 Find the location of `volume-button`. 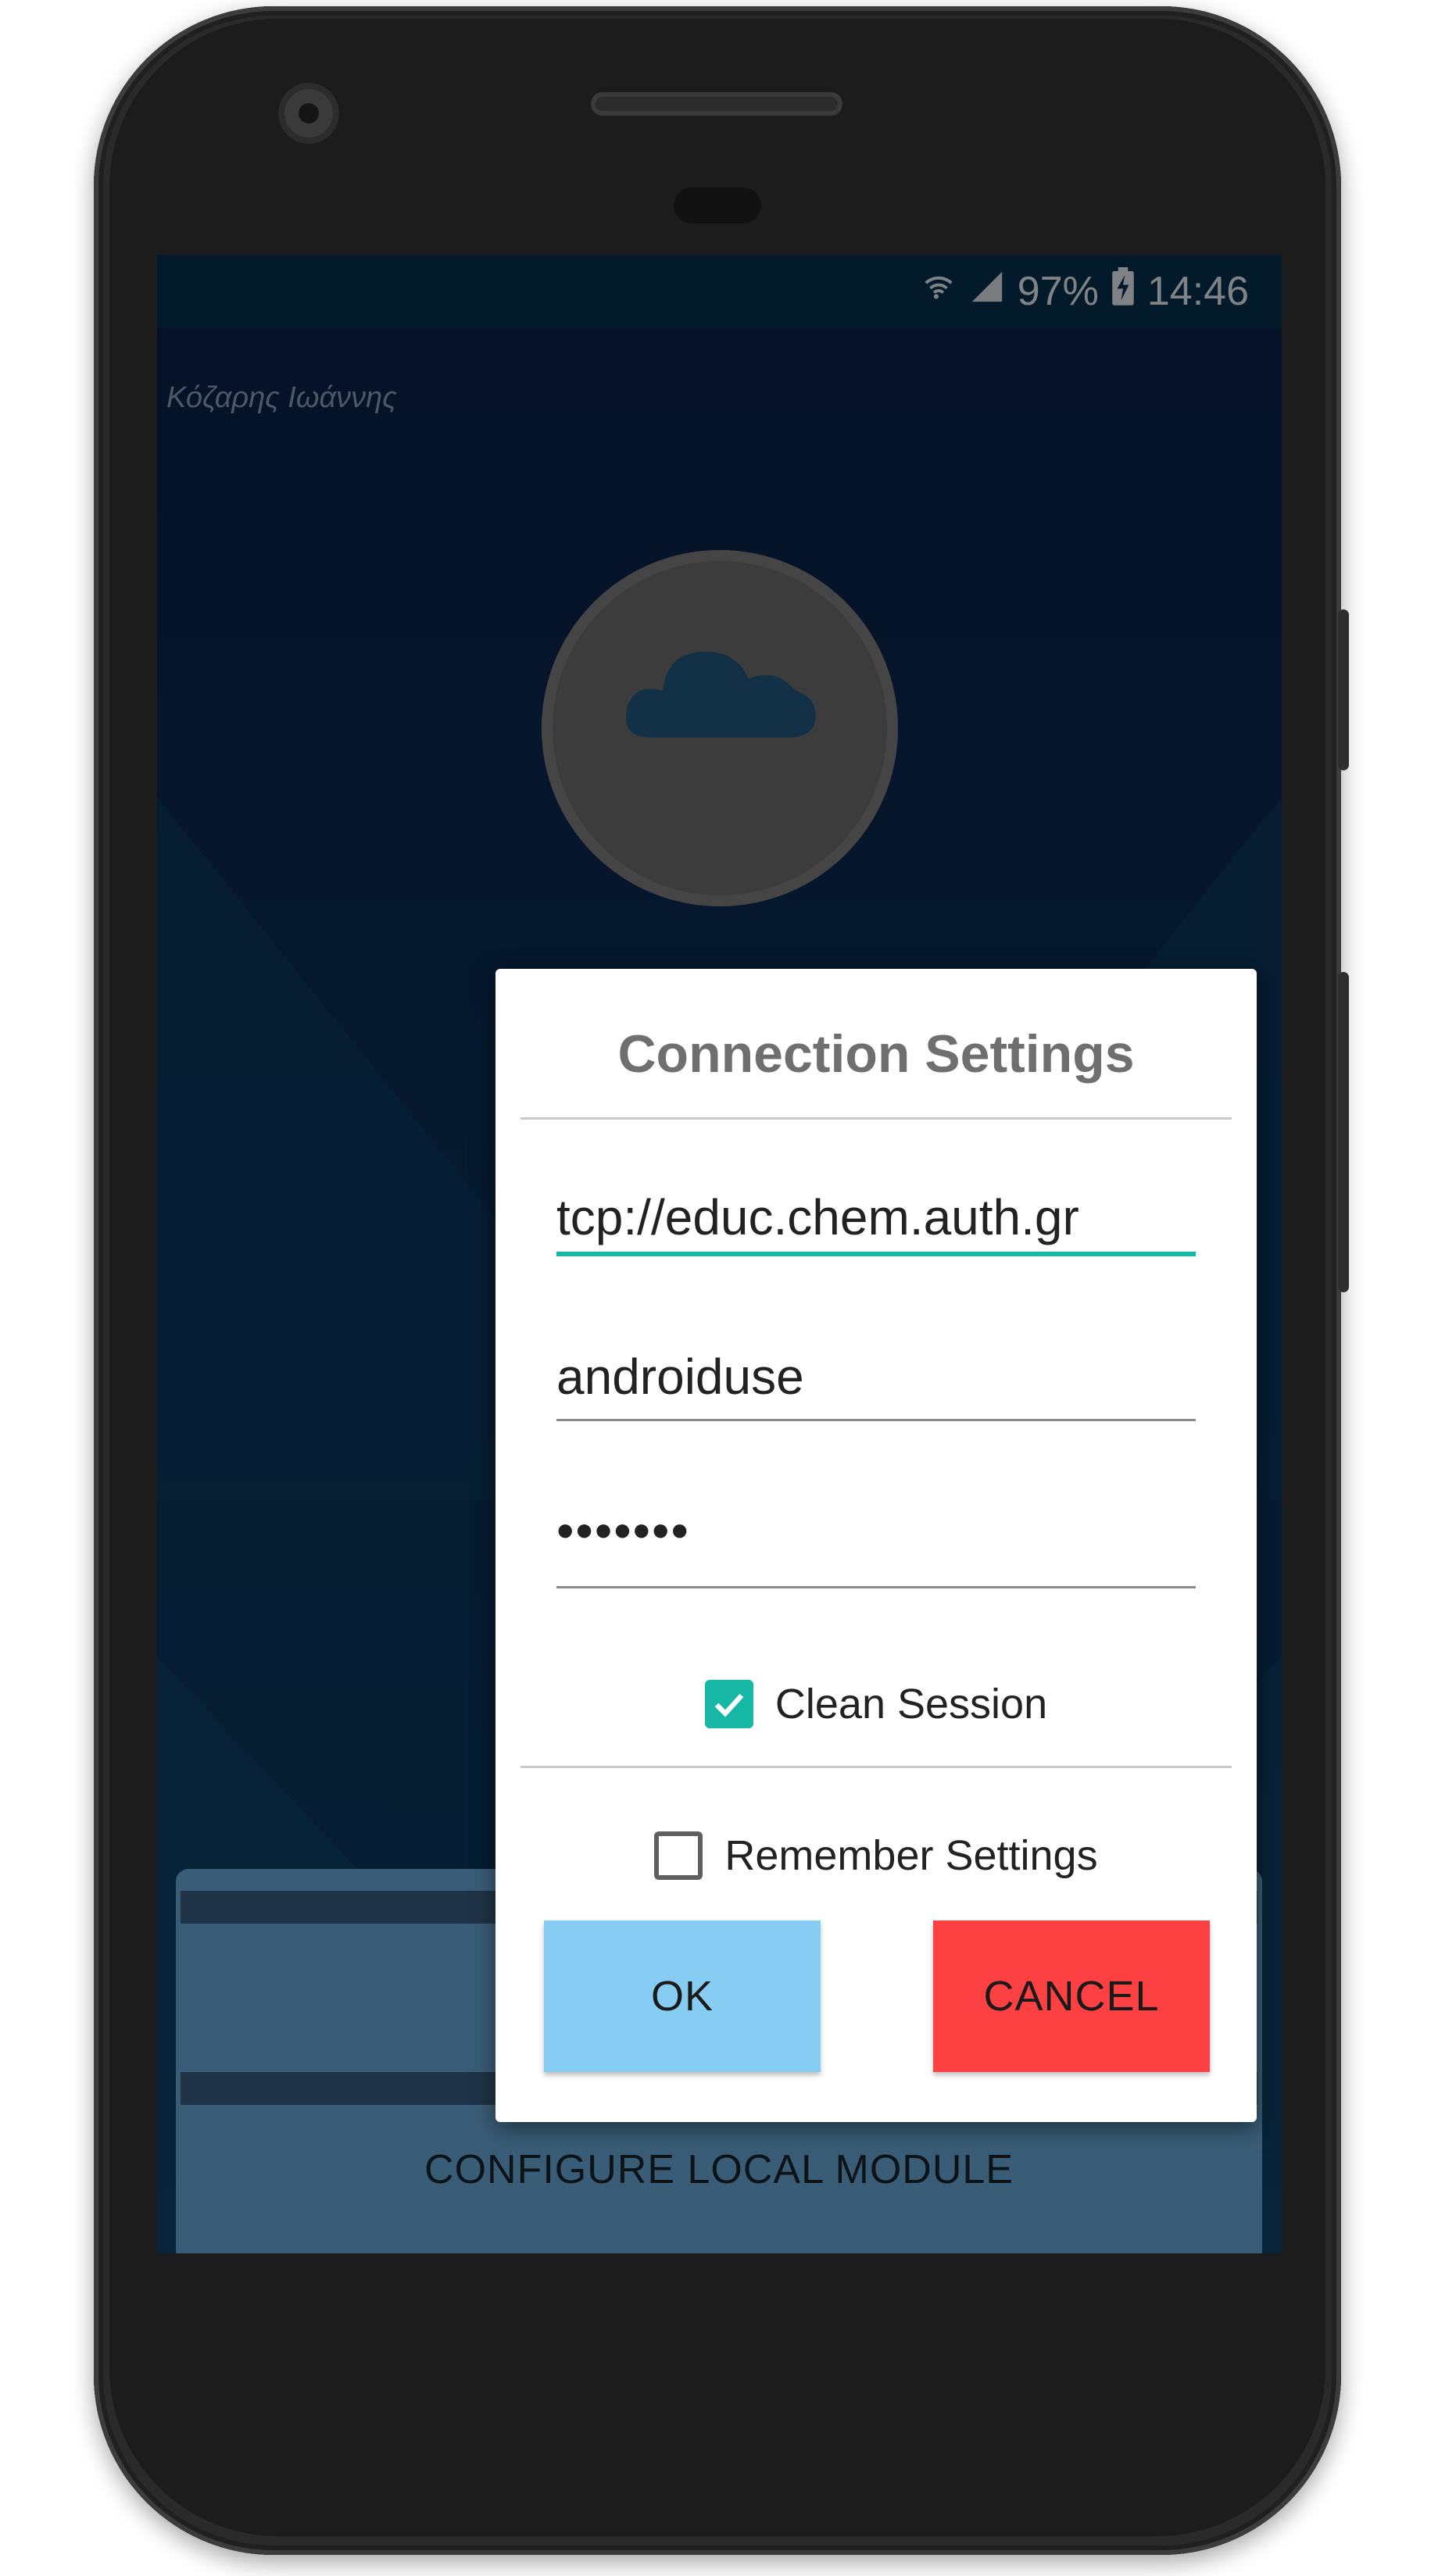

volume-button is located at coordinates (1343, 1132).